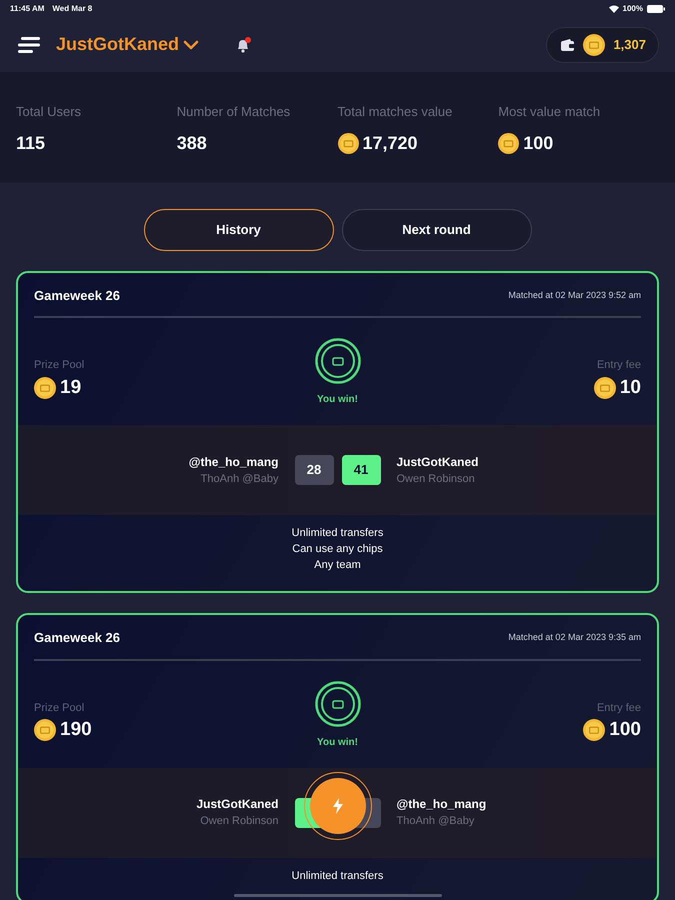 The width and height of the screenshot is (675, 900). I want to click on status-time: 11:45 AM, so click(27, 8).